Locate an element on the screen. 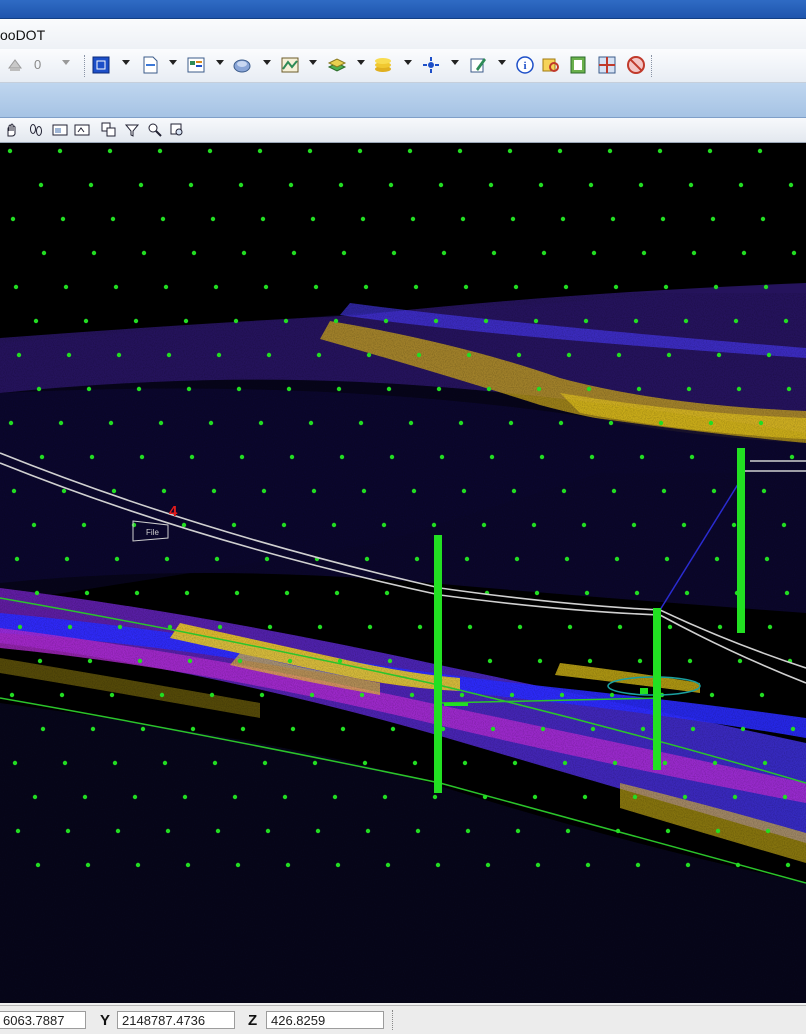  globe-icon is located at coordinates (242, 65).